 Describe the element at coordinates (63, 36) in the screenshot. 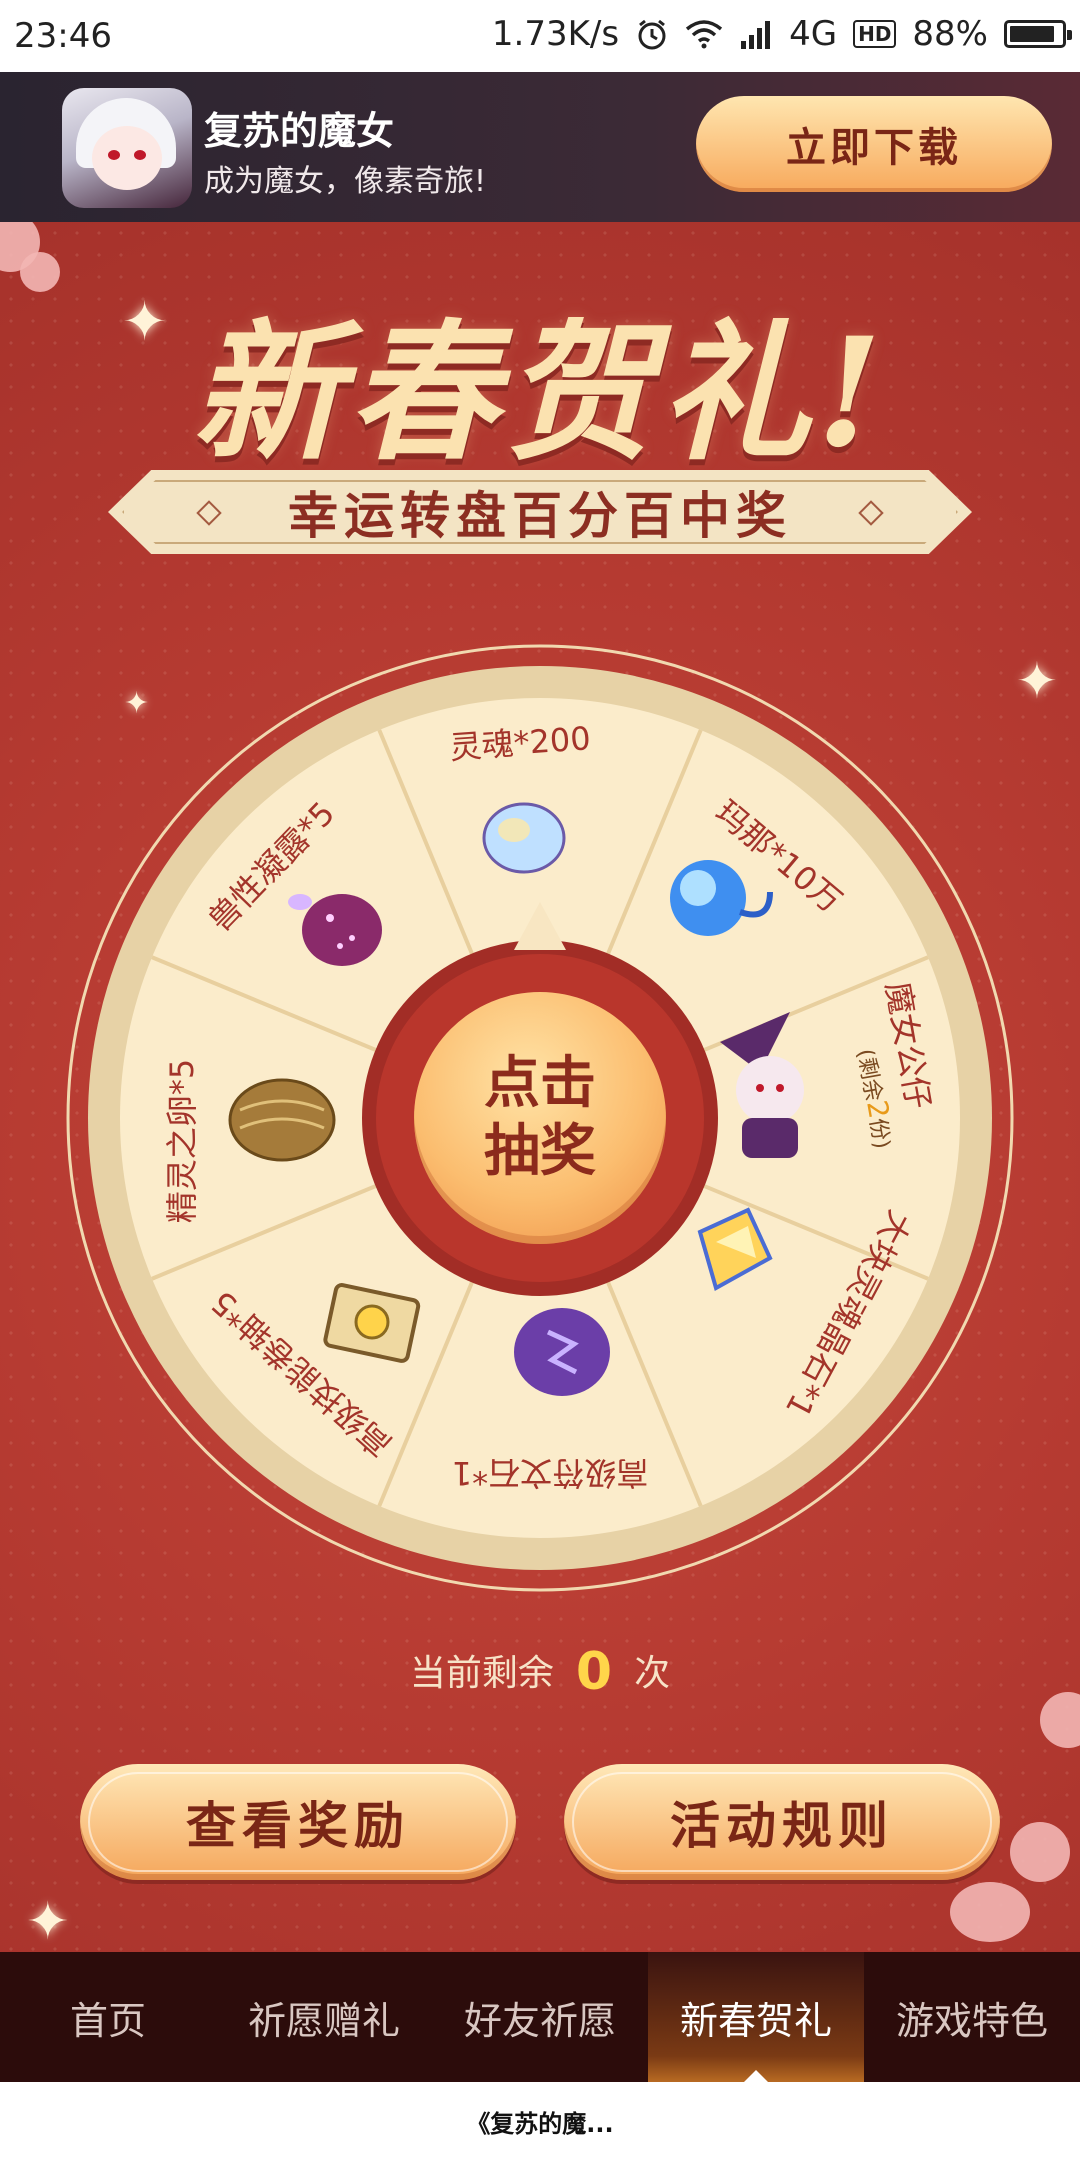

I see `status-time: 23:46` at that location.